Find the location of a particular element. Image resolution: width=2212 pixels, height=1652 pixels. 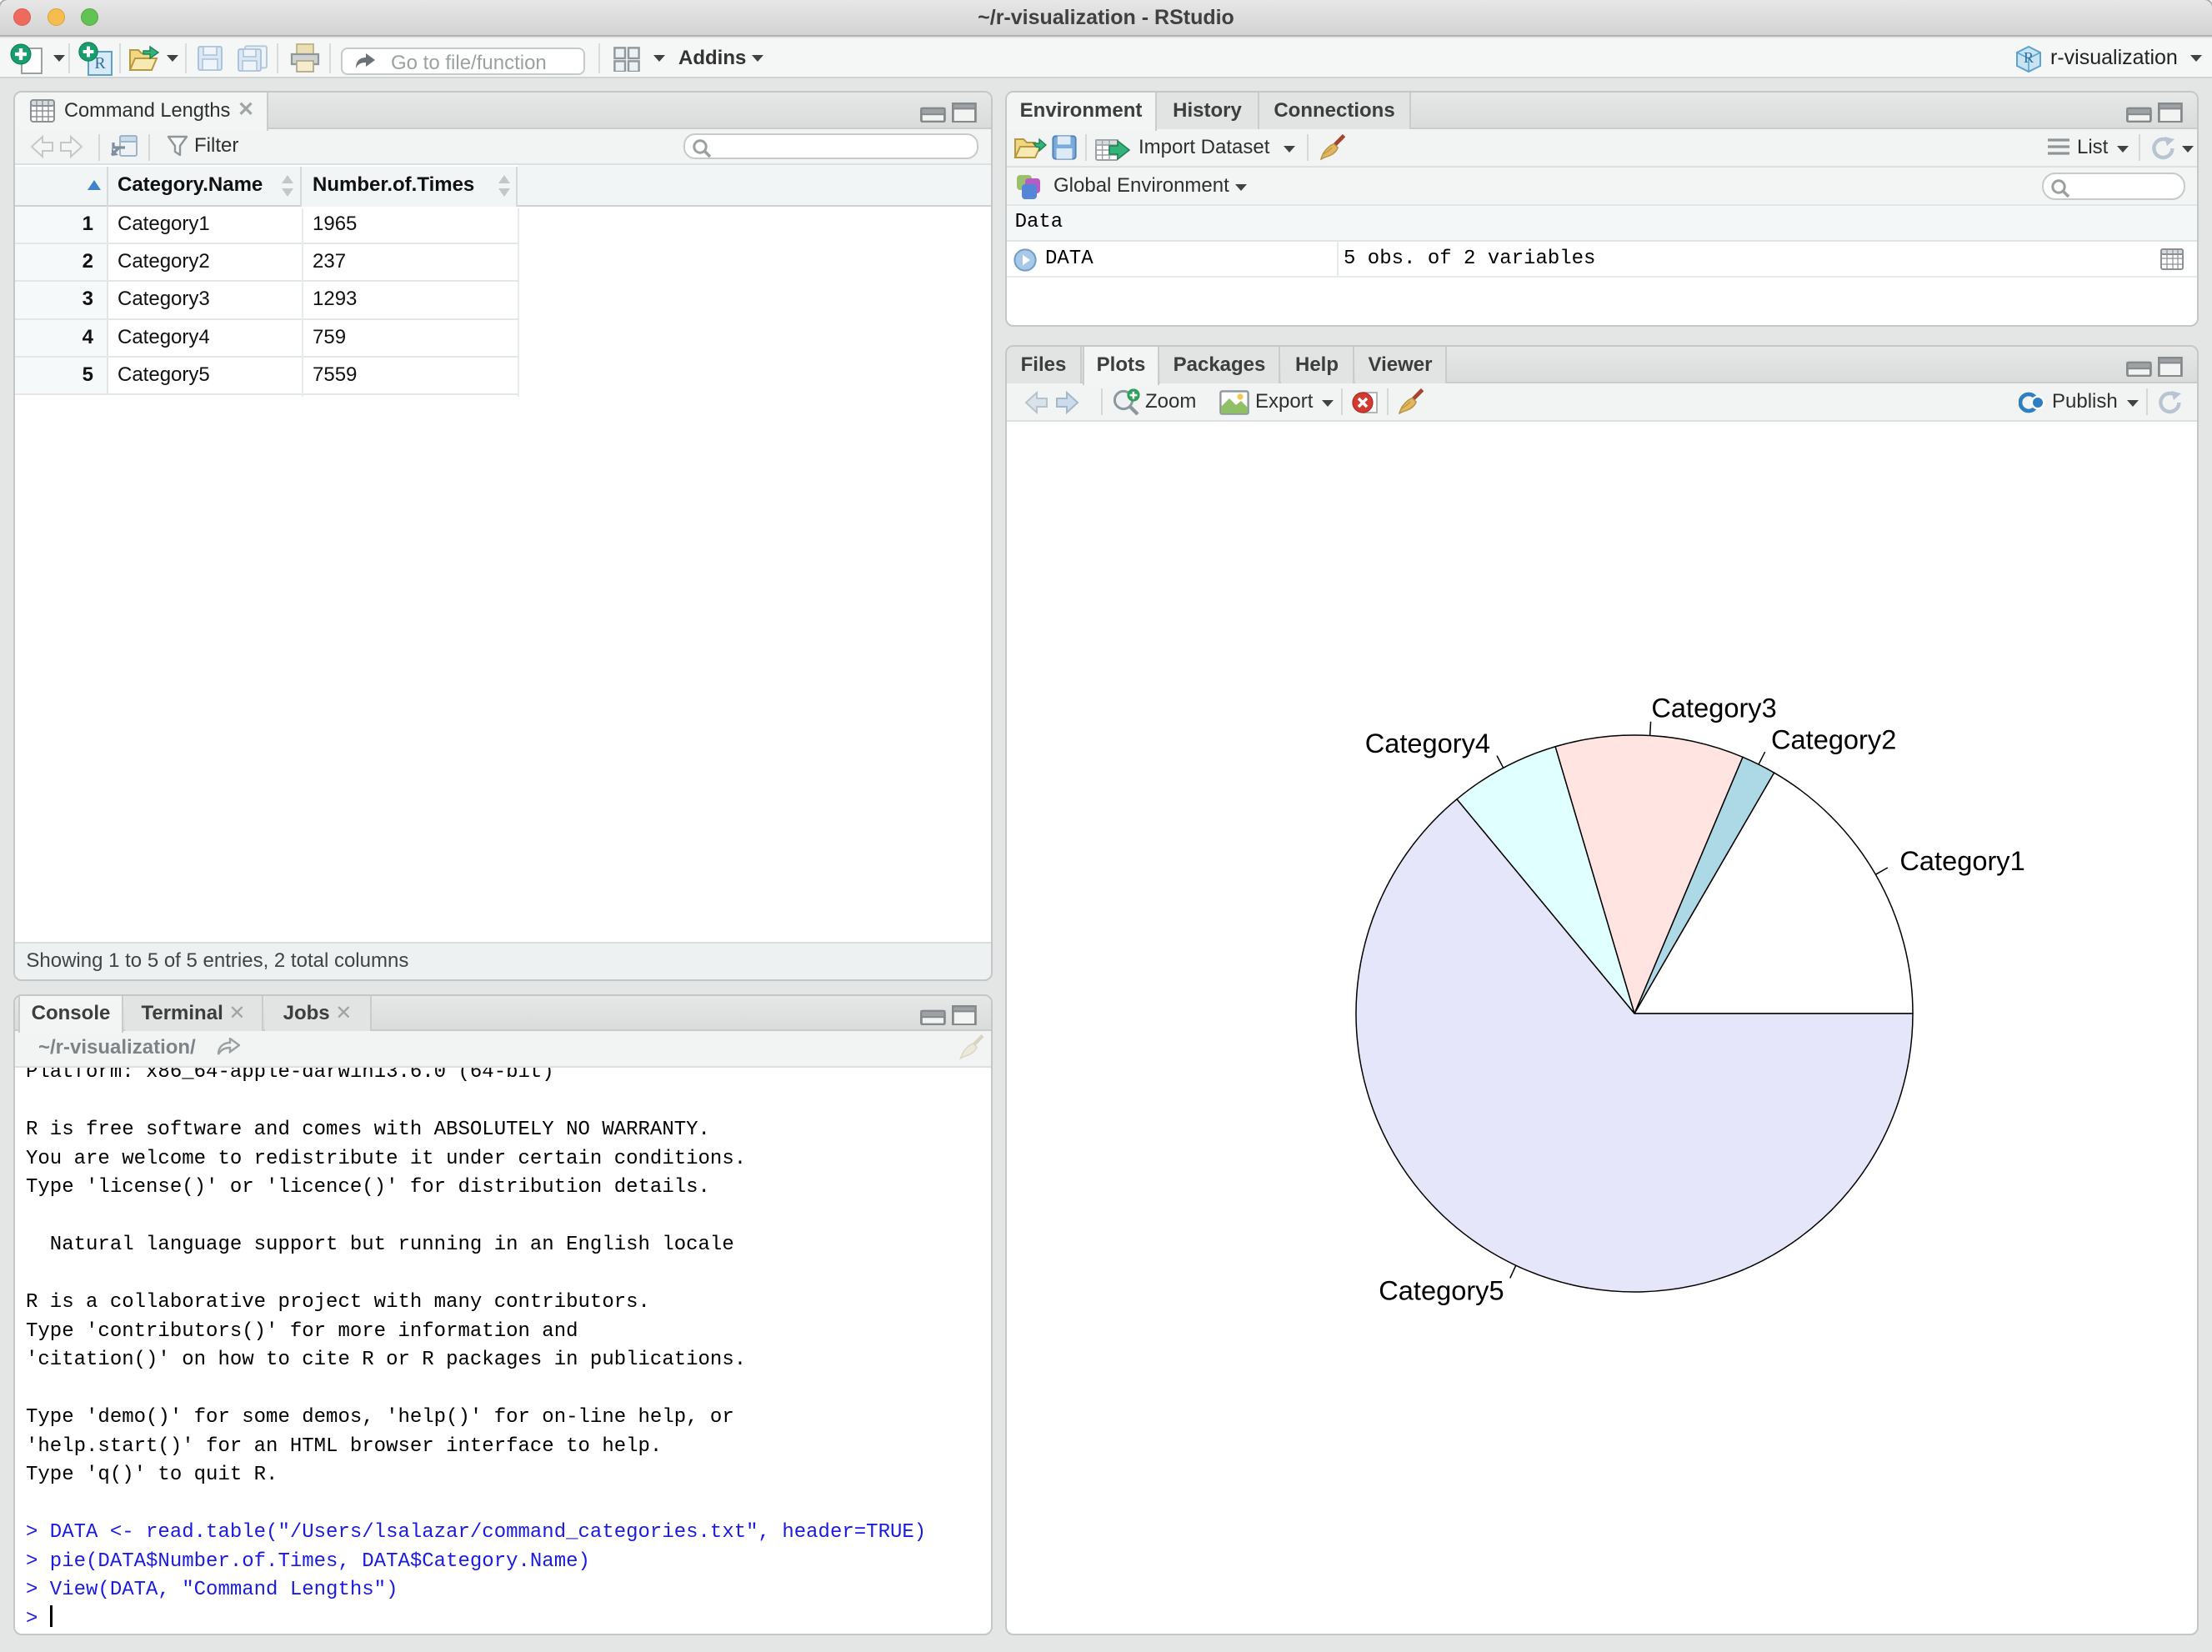

svg-text: Category4 is located at coordinates (1427, 743).